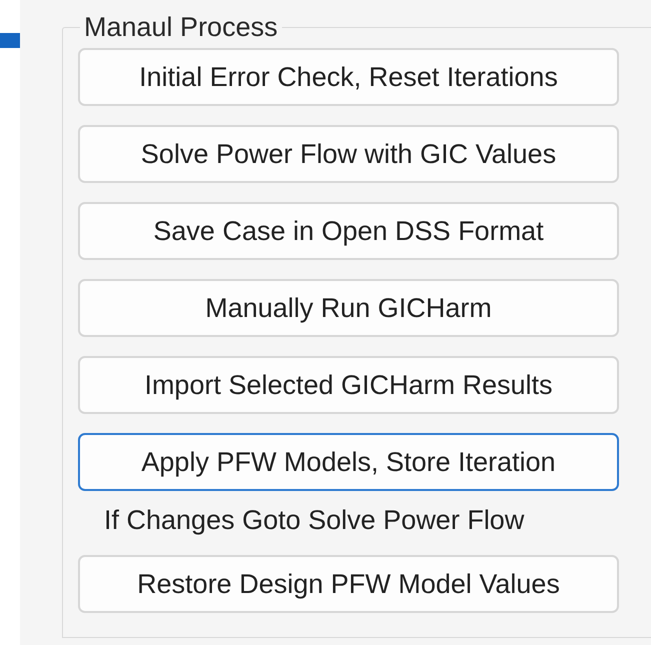 The image size is (651, 645). What do you see at coordinates (314, 520) in the screenshot?
I see `hint-text: If Changes Goto Solve Power Flow` at bounding box center [314, 520].